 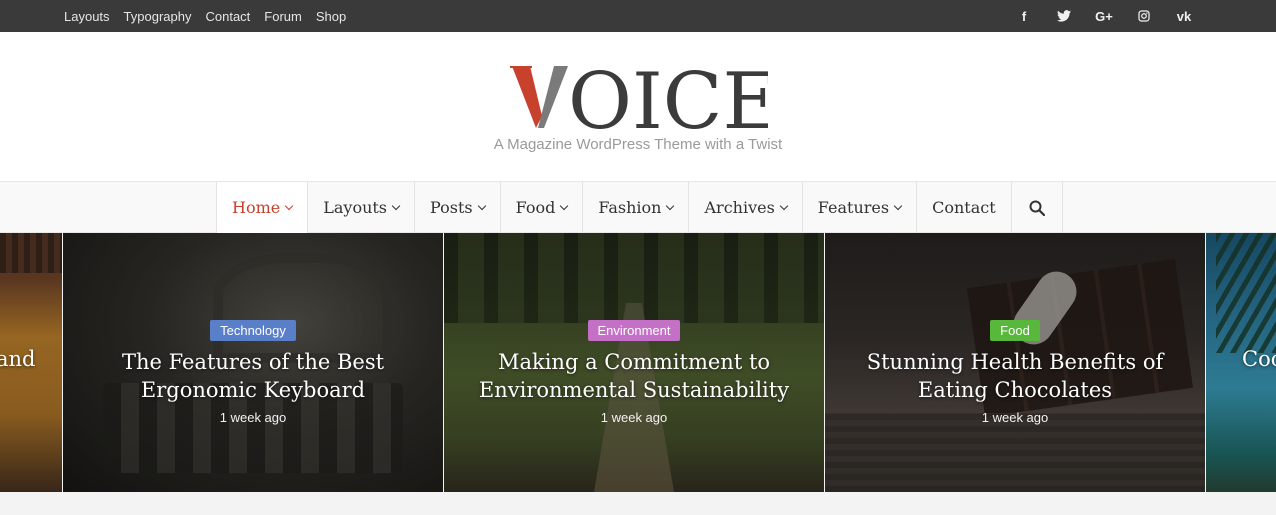 I want to click on nav-archives: Archives, so click(x=746, y=207).